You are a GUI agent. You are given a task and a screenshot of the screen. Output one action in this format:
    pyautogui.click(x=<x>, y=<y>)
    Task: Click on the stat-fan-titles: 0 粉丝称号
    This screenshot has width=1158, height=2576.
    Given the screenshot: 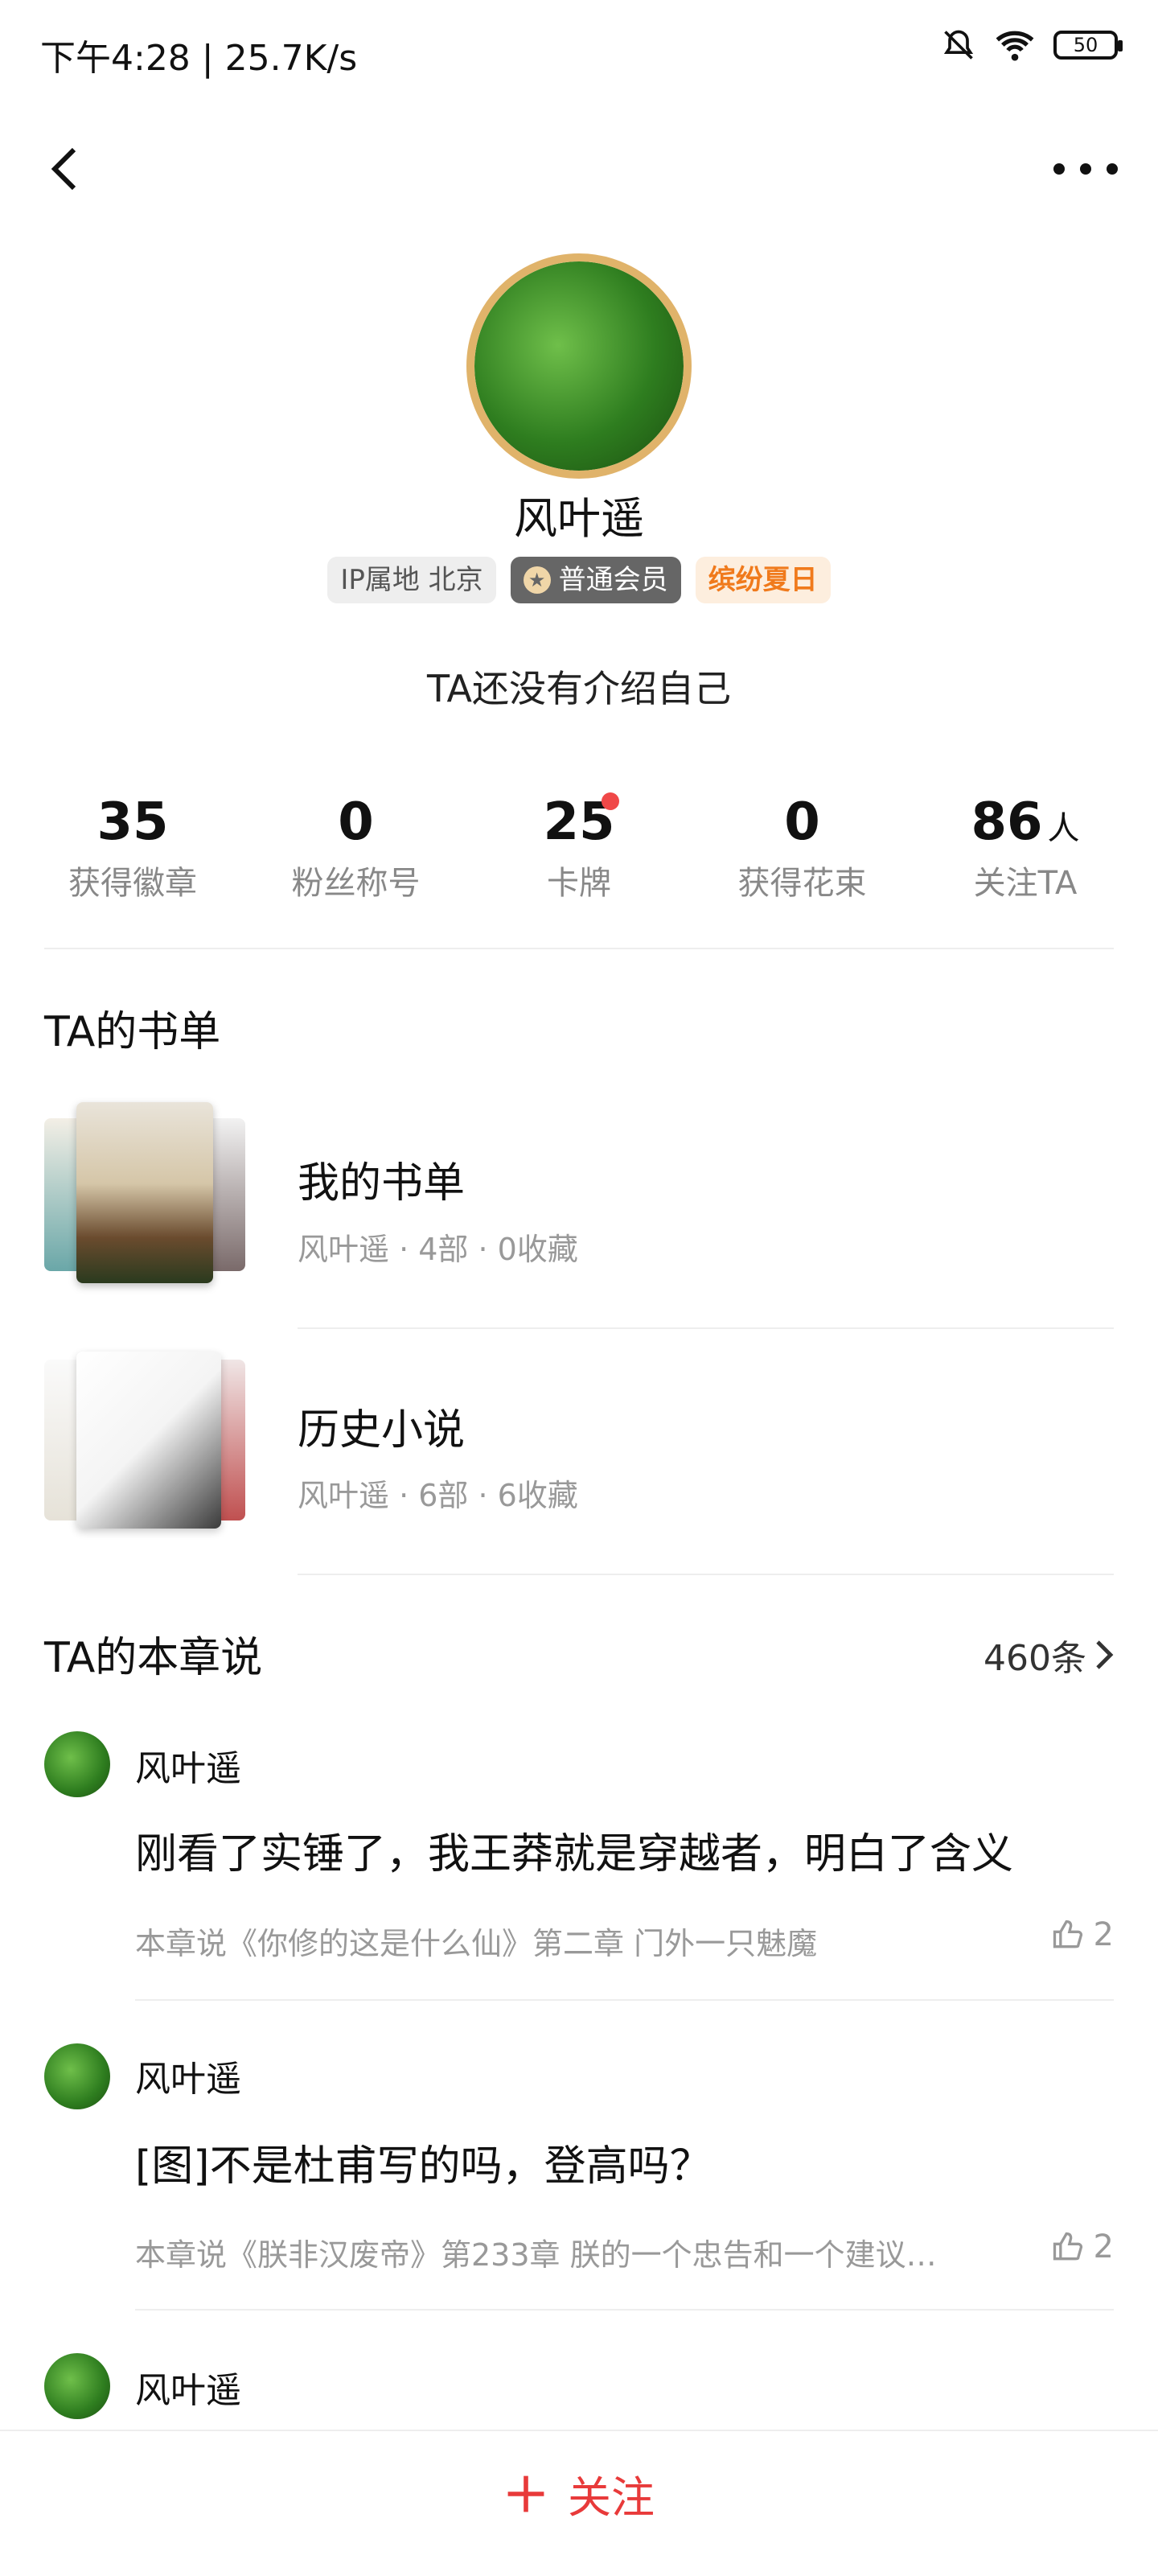 What is the action you would take?
    pyautogui.click(x=356, y=847)
    